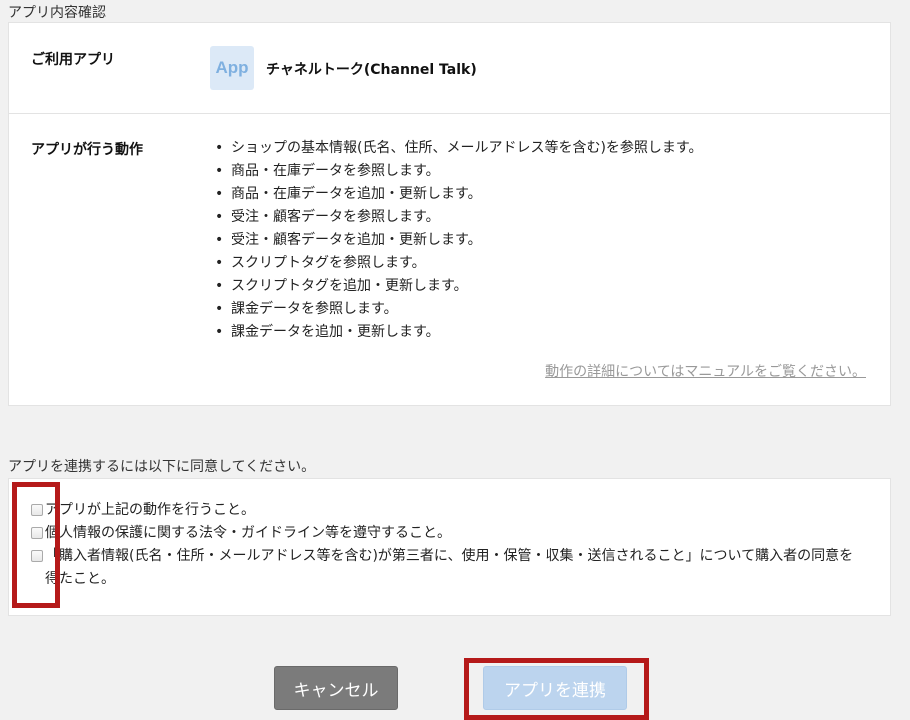  What do you see at coordinates (459, 263) in the screenshot?
I see `action-item: スクリプトタグを参照します。` at bounding box center [459, 263].